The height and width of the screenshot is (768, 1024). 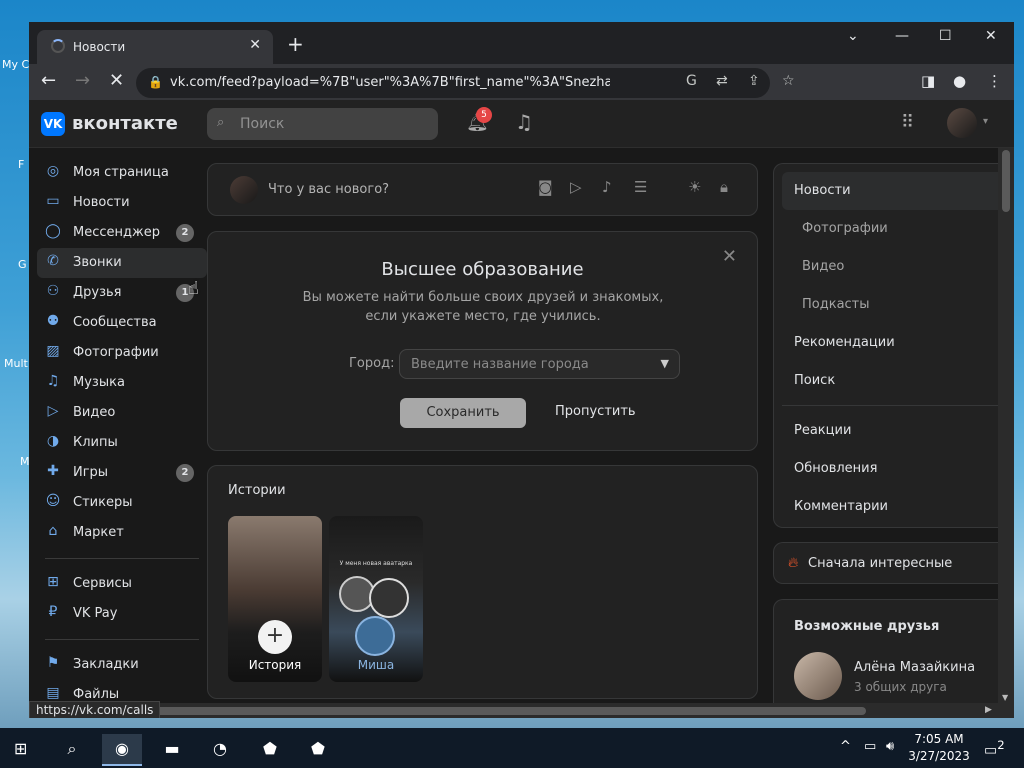 What do you see at coordinates (122, 383) in the screenshot?
I see `sidebar-item: ♫ Музыка` at bounding box center [122, 383].